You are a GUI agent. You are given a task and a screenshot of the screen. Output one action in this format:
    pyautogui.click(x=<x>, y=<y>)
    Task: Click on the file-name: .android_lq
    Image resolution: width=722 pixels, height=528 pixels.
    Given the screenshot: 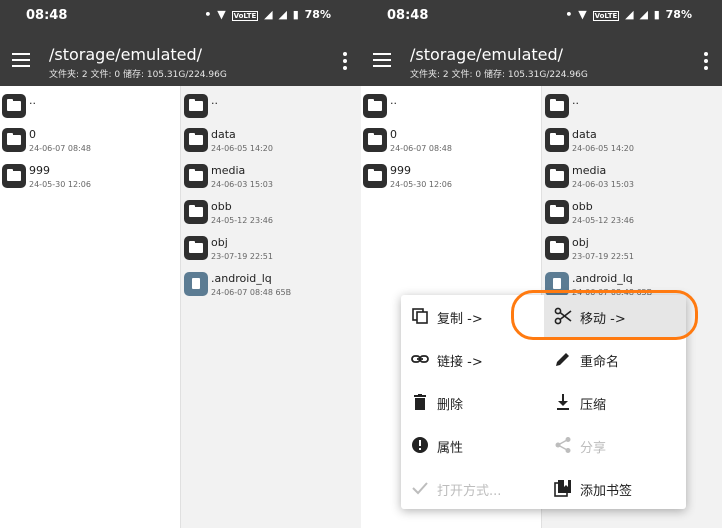 What is the action you would take?
    pyautogui.click(x=602, y=278)
    